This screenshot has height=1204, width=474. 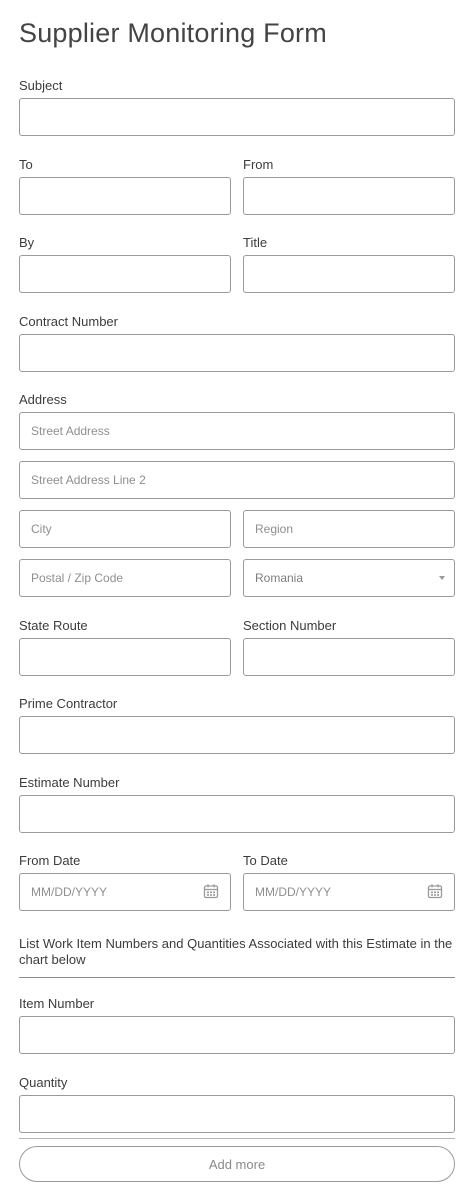 What do you see at coordinates (125, 274) in the screenshot?
I see `by-field` at bounding box center [125, 274].